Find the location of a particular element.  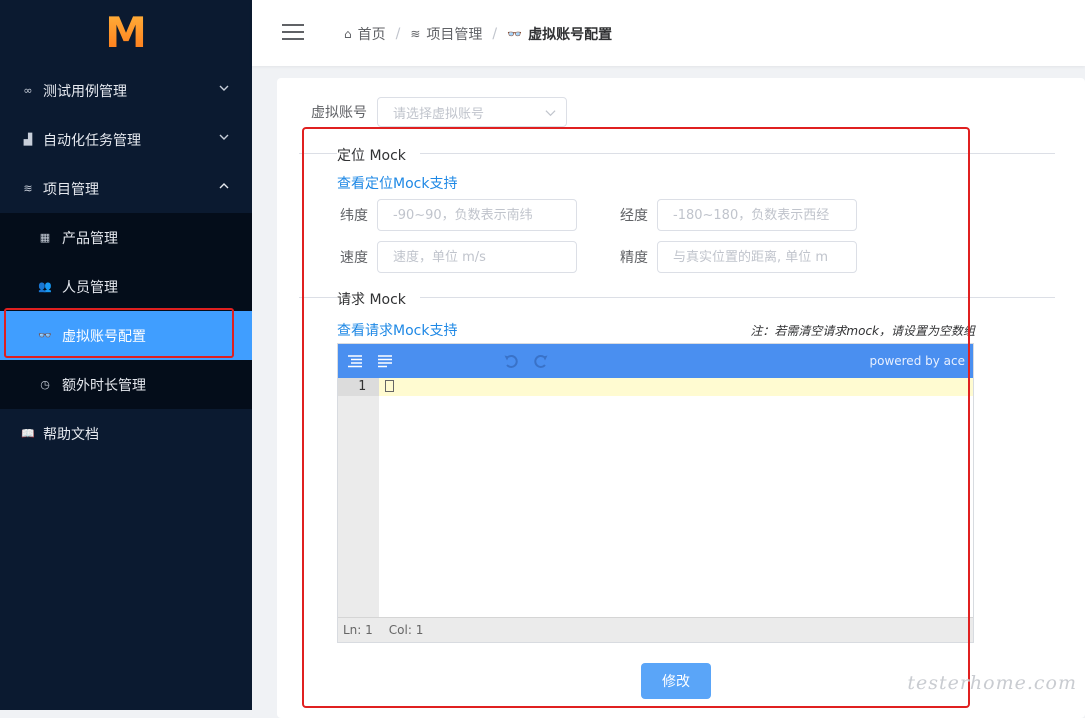

accuracy-input is located at coordinates (757, 257).